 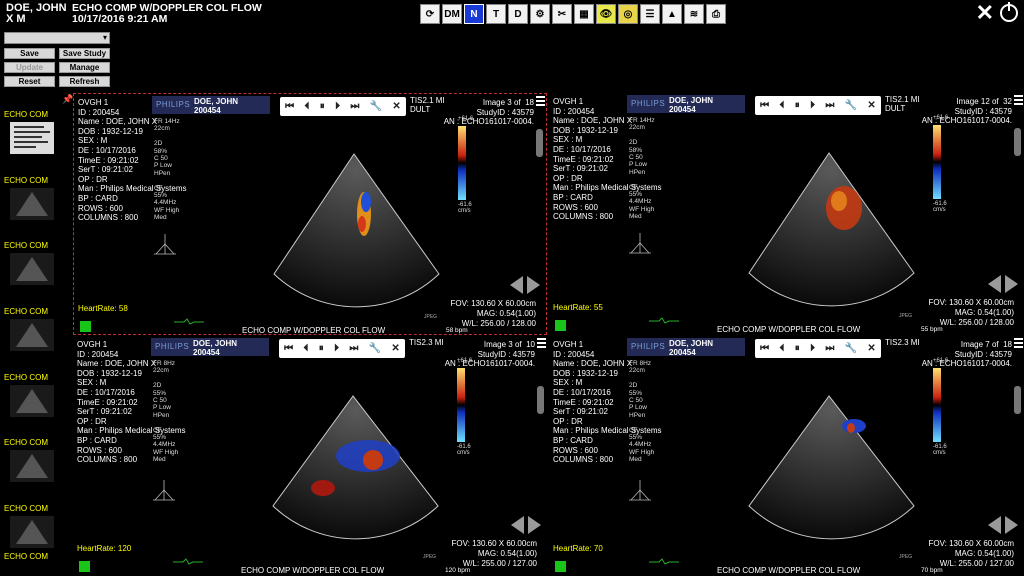 What do you see at coordinates (32, 401) in the screenshot?
I see `thumbnail-image` at bounding box center [32, 401].